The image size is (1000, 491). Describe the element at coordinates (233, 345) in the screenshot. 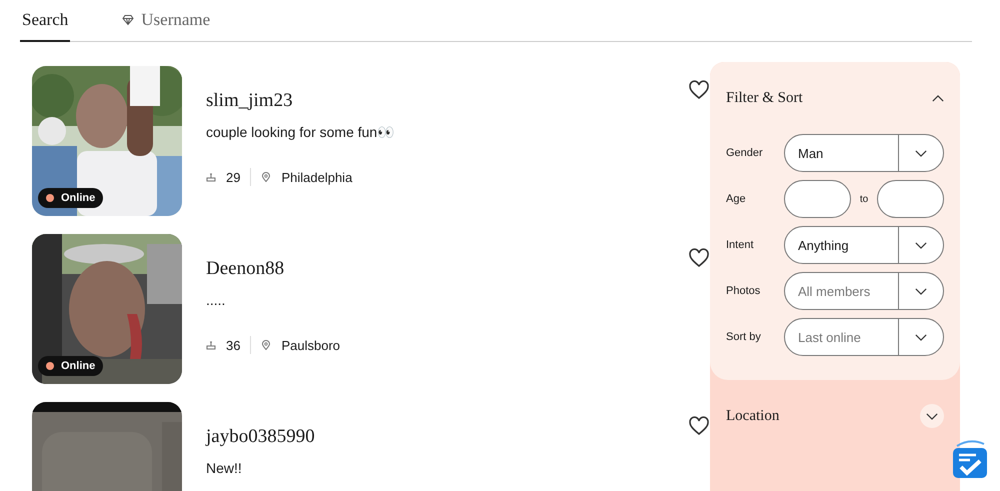

I see `age-text: 36` at that location.